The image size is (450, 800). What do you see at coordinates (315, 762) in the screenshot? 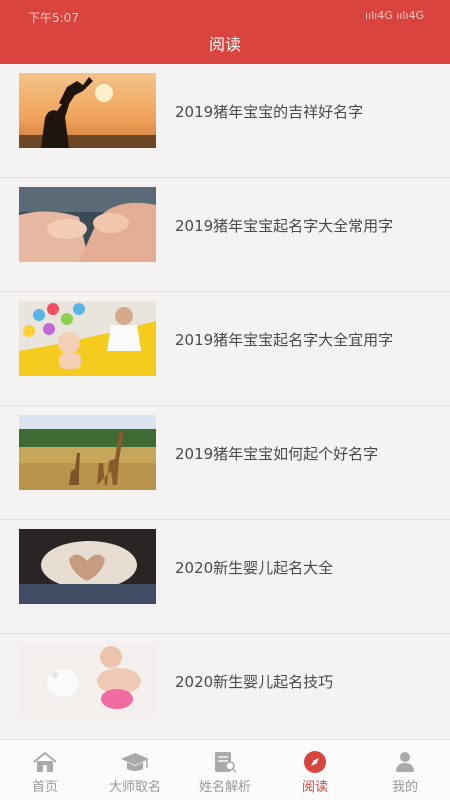
I see `compass-icon` at bounding box center [315, 762].